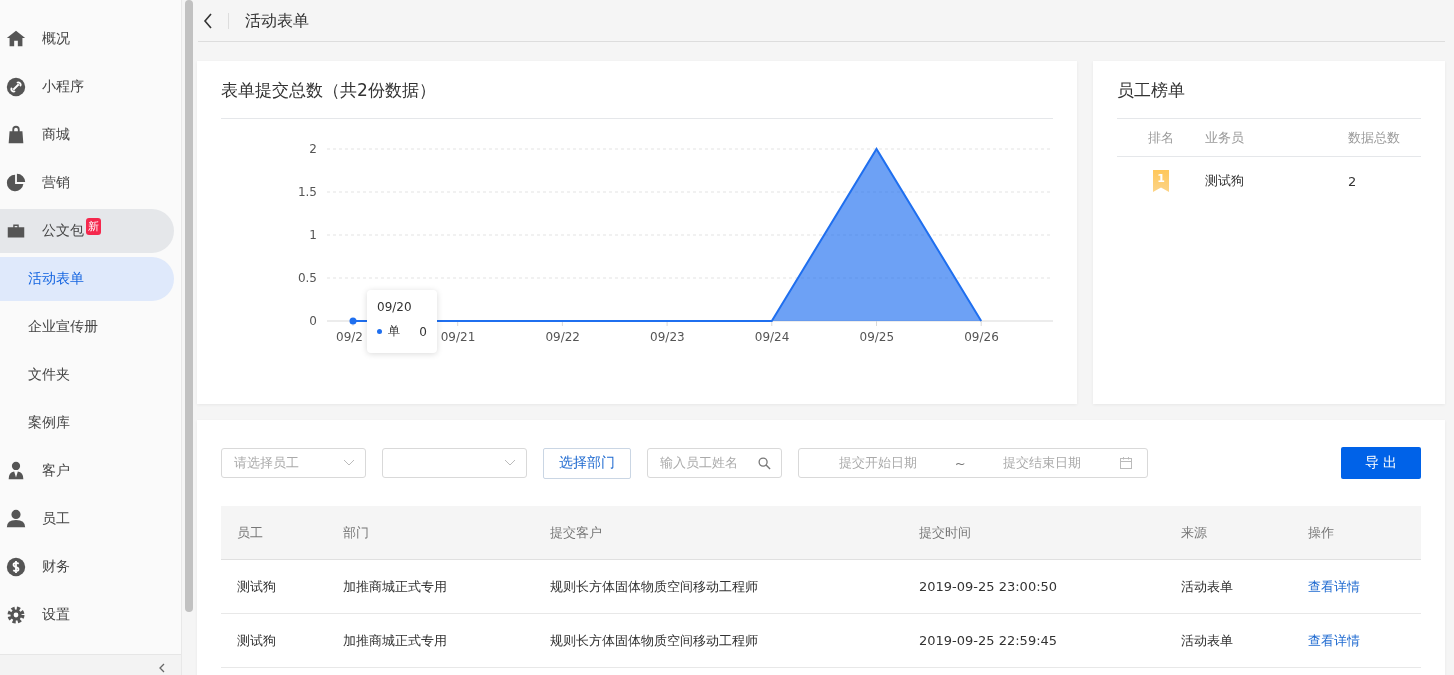  I want to click on sidebar-item: 客户, so click(87, 471).